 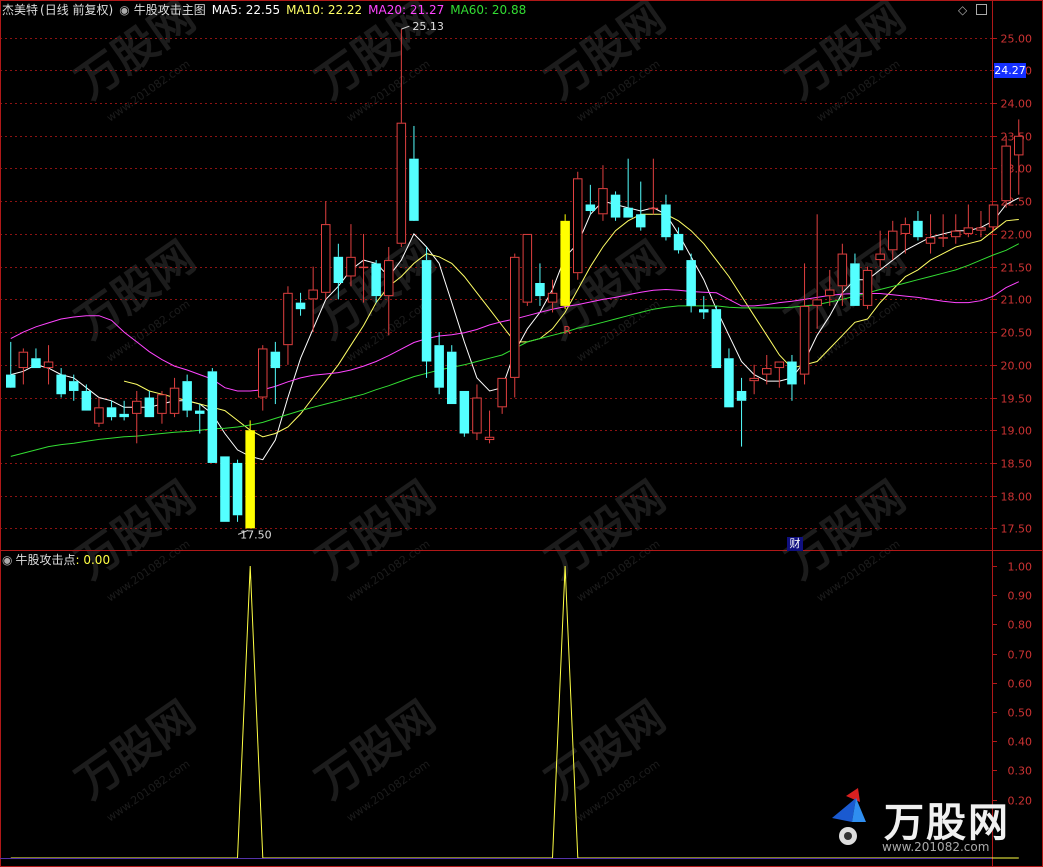 What do you see at coordinates (1017, 399) in the screenshot?
I see `price-tick-label: 19.50` at bounding box center [1017, 399].